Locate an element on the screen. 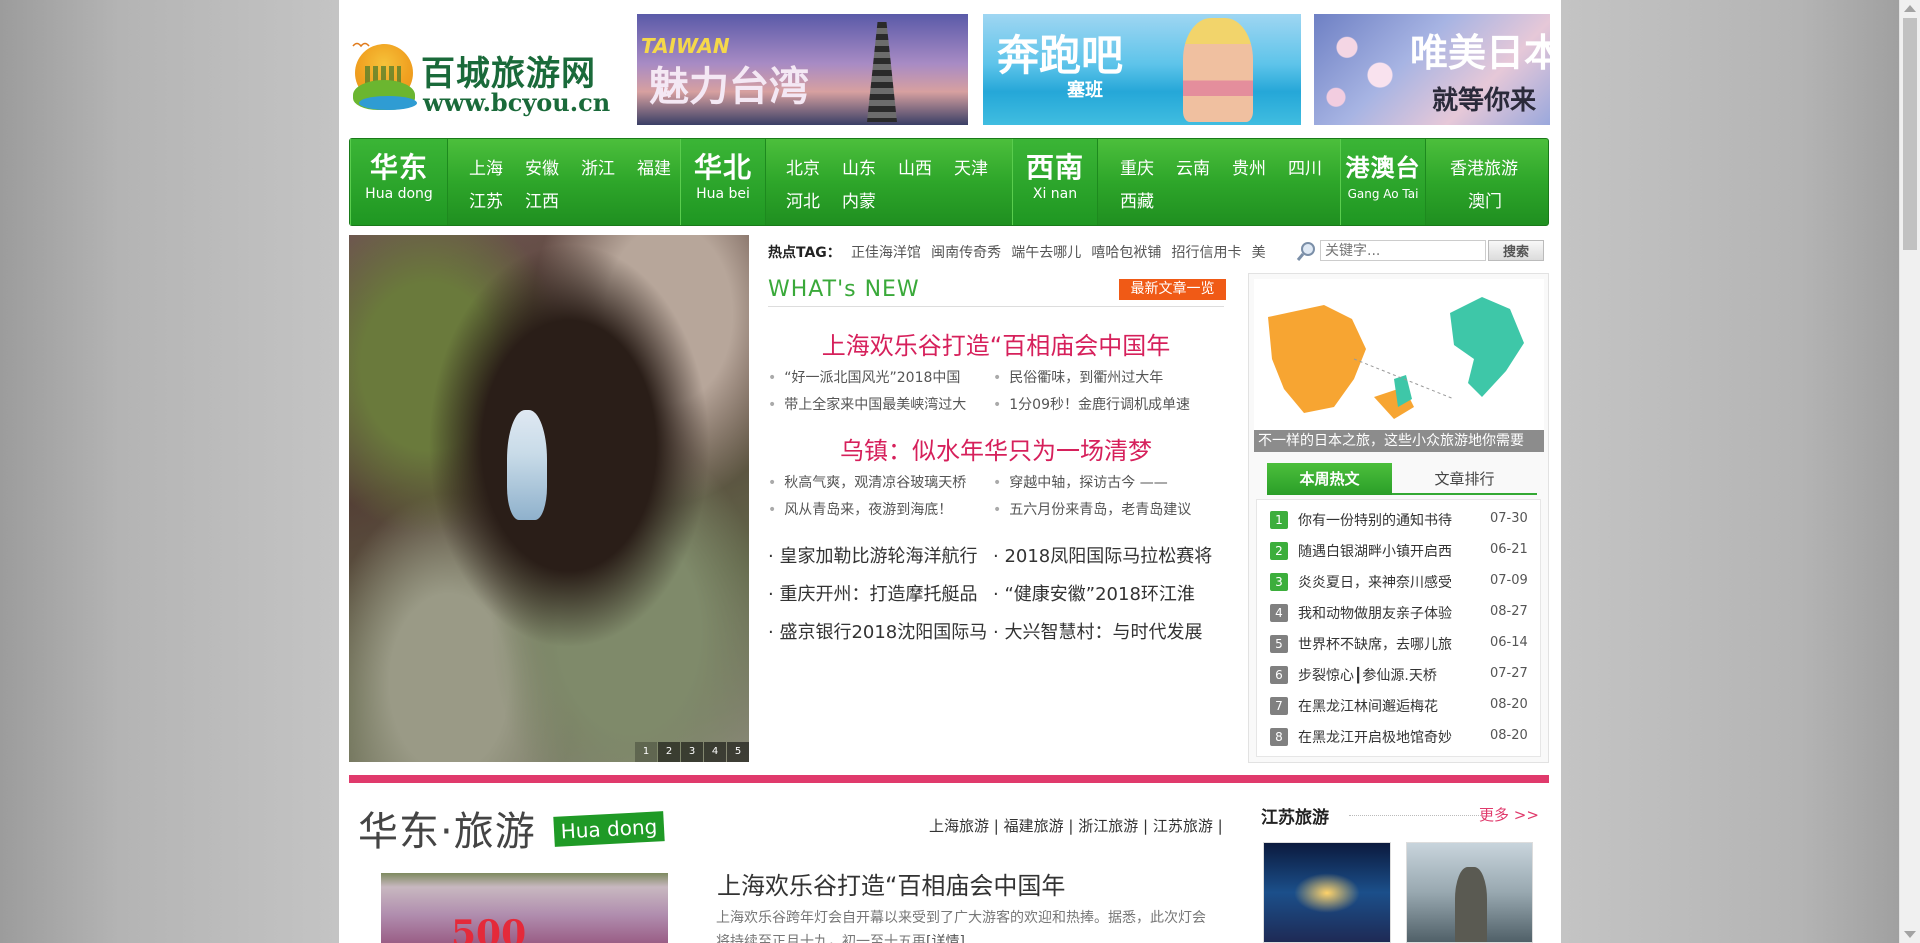  section-link-zhejiang: 浙江旅游 is located at coordinates (1108, 826).